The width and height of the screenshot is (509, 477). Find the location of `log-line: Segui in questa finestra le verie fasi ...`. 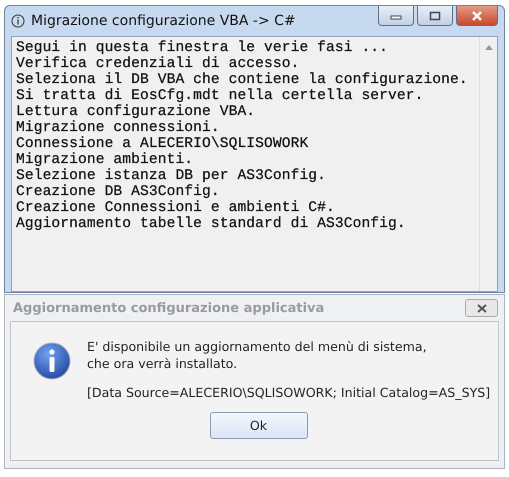

log-line: Segui in questa finestra le verie fasi ... is located at coordinates (203, 48).